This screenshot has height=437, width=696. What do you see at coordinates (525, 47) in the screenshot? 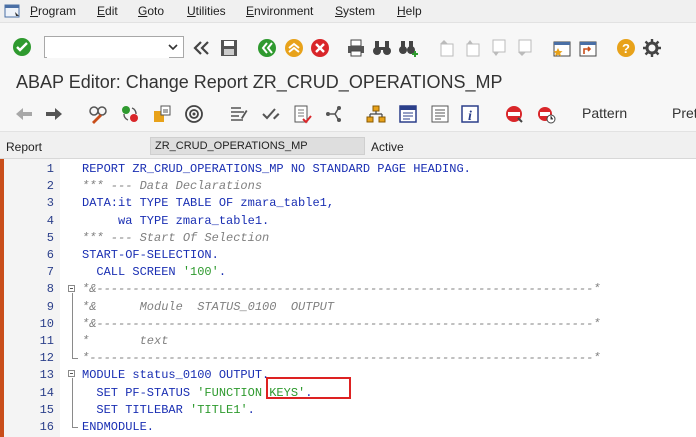
I see `last-page-icon` at bounding box center [525, 47].